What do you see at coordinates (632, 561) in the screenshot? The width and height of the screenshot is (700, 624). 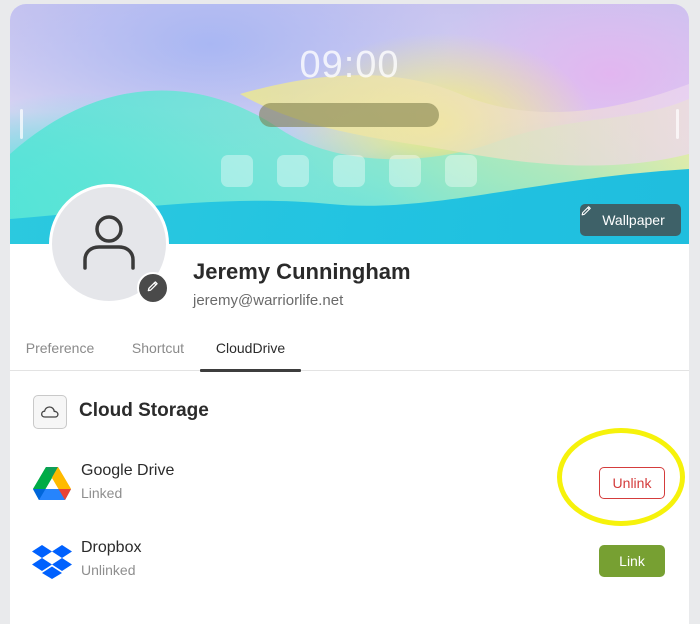 I see `link-button: Link` at bounding box center [632, 561].